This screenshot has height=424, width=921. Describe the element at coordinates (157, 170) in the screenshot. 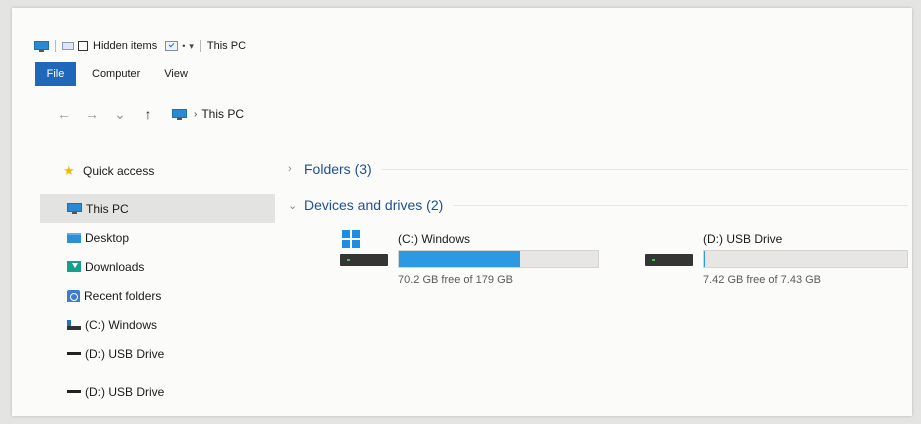

I see `sidebar-item-quick-access: ★ Quick access` at that location.